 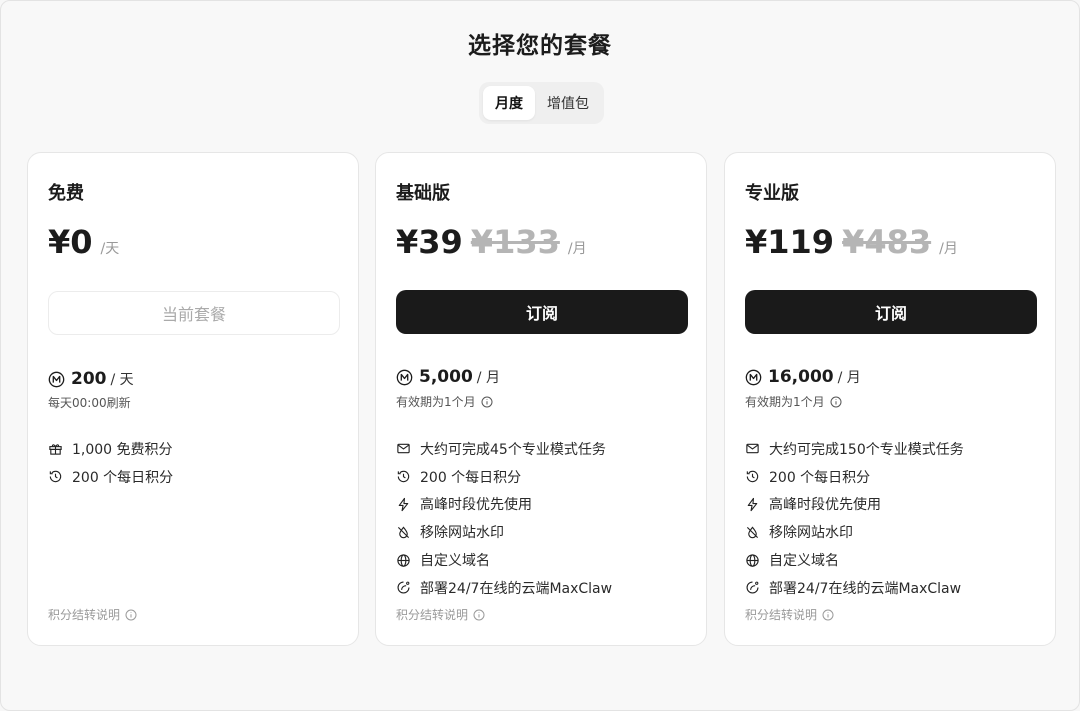 I want to click on list-item: 大约可完成150个专业模式任务, so click(x=854, y=449).